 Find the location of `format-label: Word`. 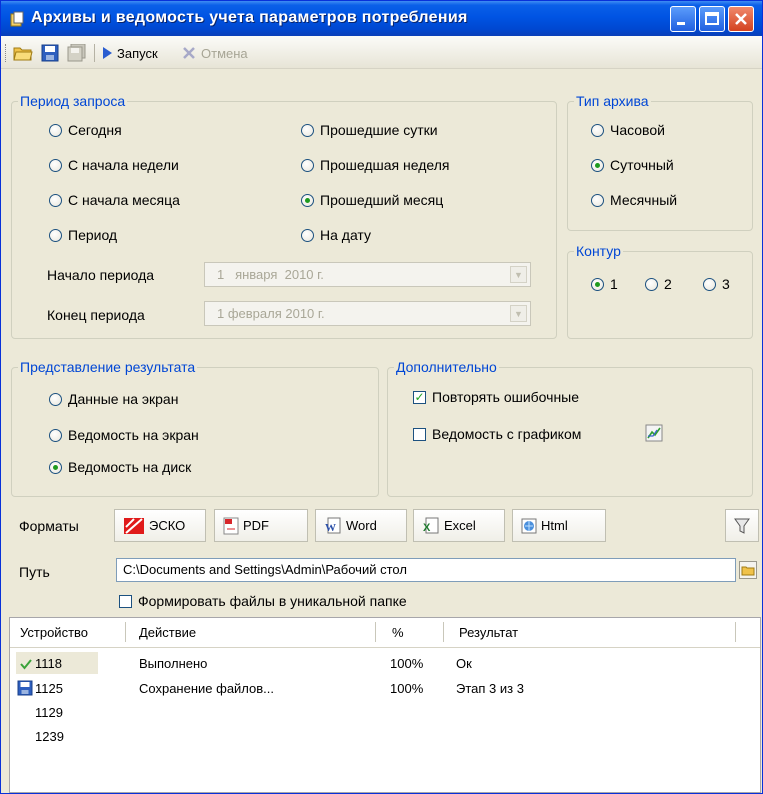

format-label: Word is located at coordinates (361, 525).